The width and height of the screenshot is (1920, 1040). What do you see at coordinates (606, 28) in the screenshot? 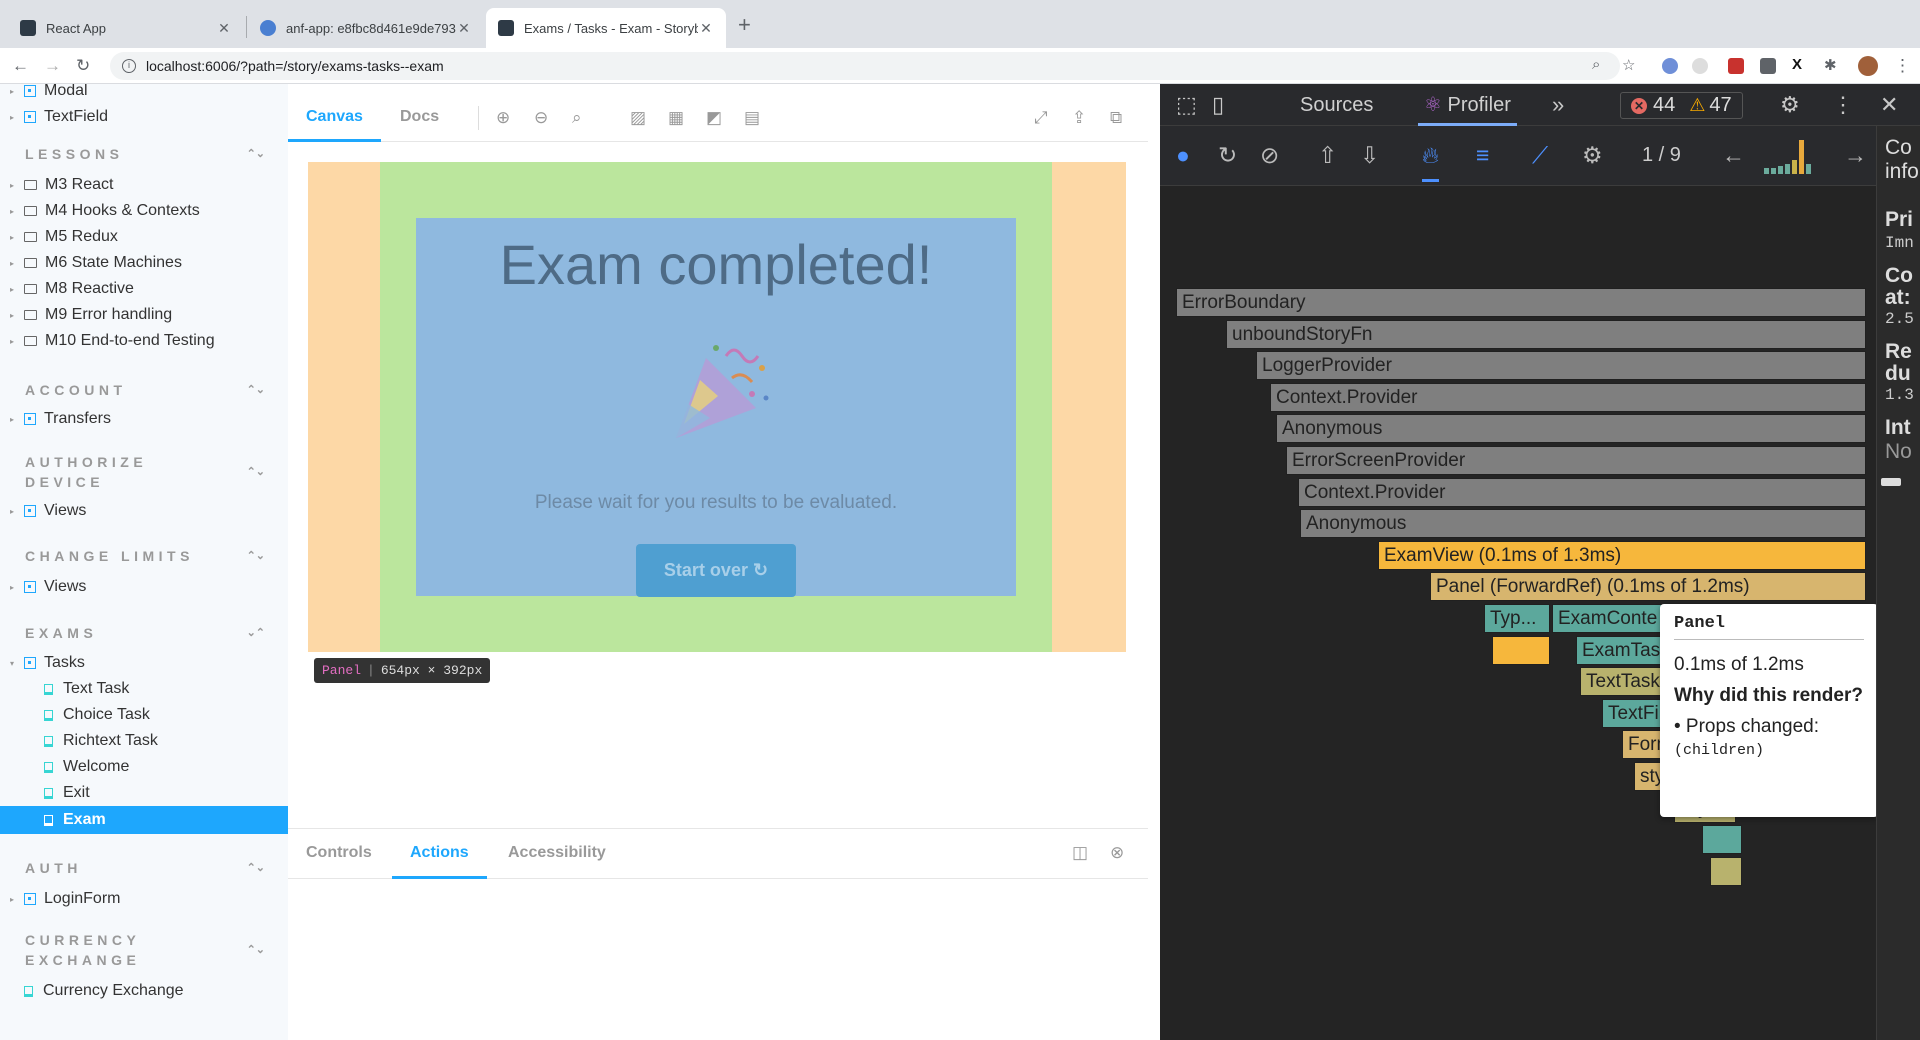
I see `browser-tab-active: Exams / Tasks - Exam - Storyb ✕` at bounding box center [606, 28].